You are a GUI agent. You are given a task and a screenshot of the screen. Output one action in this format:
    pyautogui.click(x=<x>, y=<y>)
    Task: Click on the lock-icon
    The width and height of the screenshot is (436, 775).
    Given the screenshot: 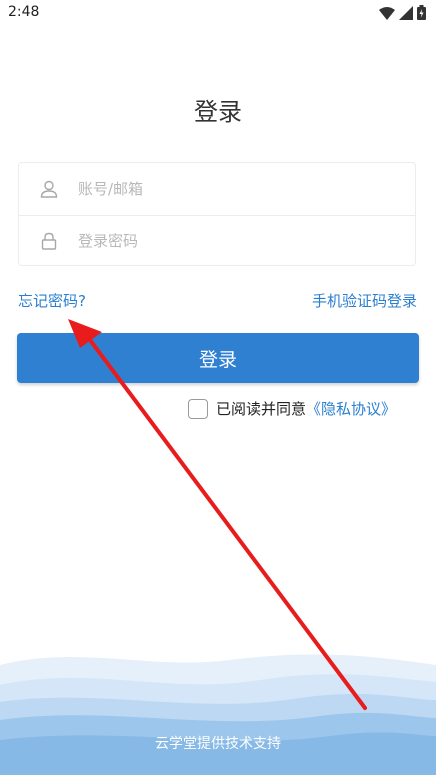 What is the action you would take?
    pyautogui.click(x=49, y=241)
    